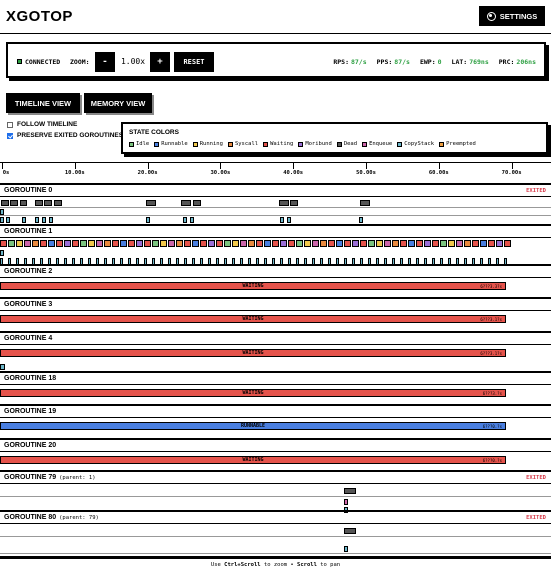  What do you see at coordinates (211, 144) in the screenshot?
I see `legend-label: Running` at bounding box center [211, 144].